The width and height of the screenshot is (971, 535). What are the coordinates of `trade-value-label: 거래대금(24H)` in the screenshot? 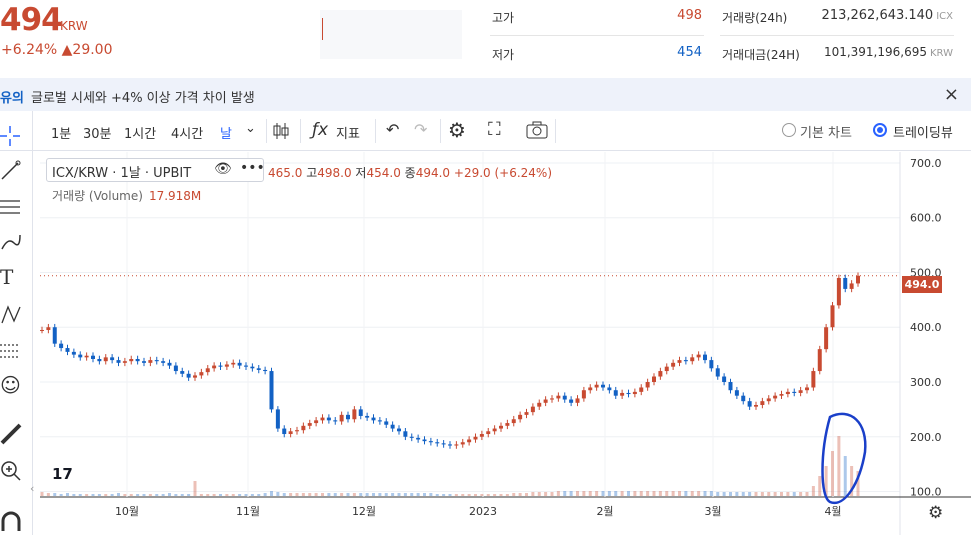 It's located at (761, 55).